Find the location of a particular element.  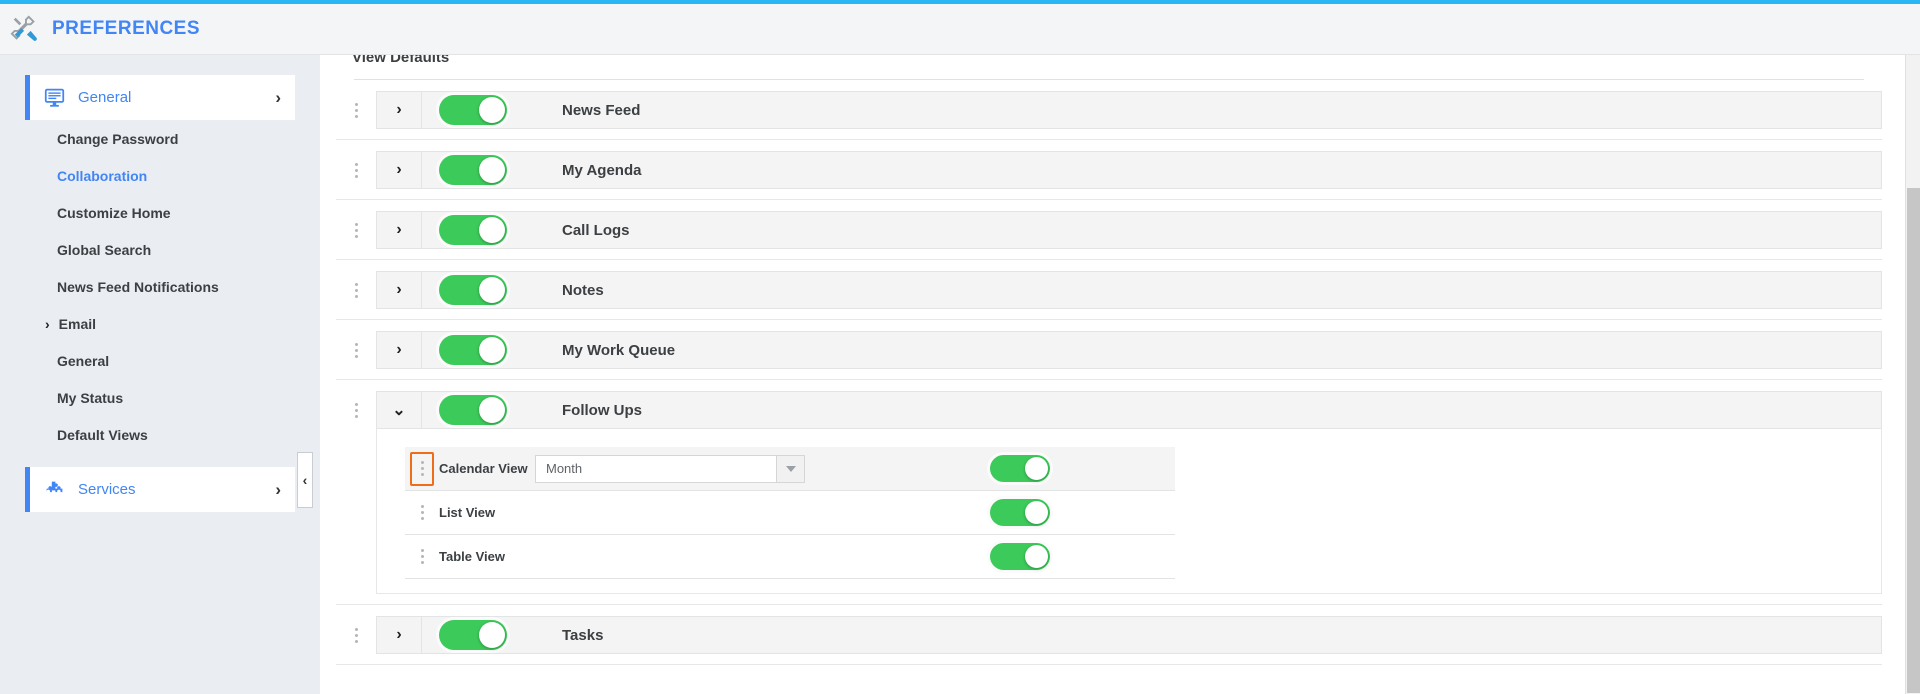

collapse-toggle: ⌄ is located at coordinates (399, 410).